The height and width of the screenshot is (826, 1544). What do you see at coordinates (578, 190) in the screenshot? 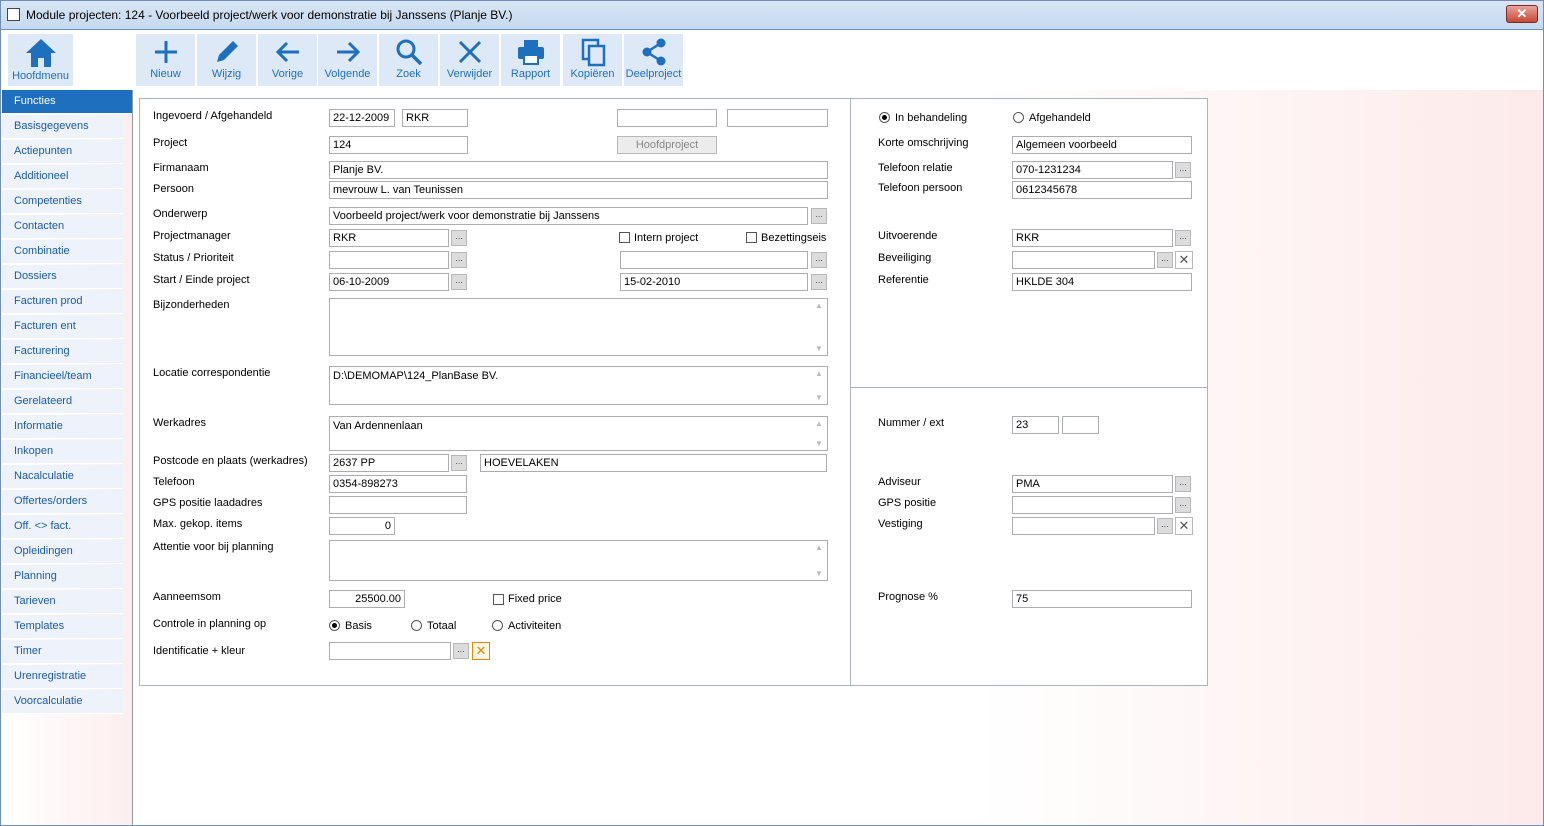
I see `persoon-field: mevrouw L. van Teunissen` at bounding box center [578, 190].